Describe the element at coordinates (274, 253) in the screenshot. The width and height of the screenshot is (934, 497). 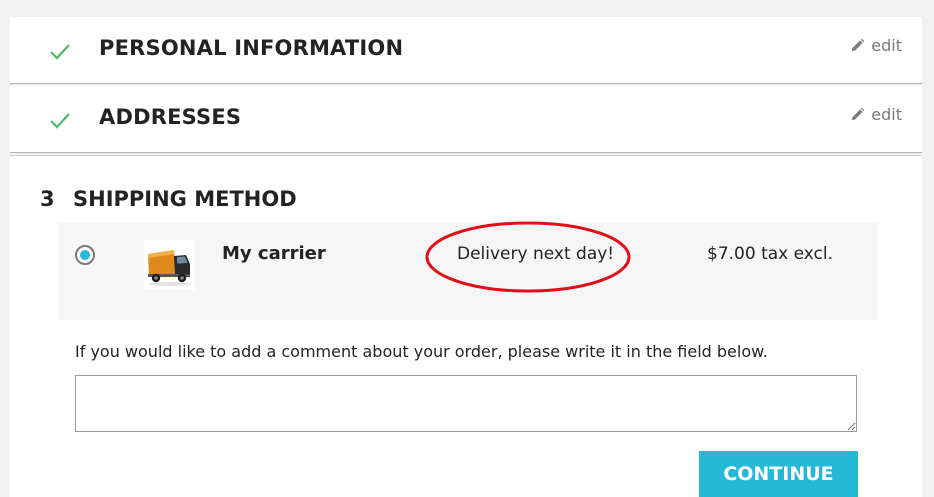
I see `carrier-name: My carrier` at that location.